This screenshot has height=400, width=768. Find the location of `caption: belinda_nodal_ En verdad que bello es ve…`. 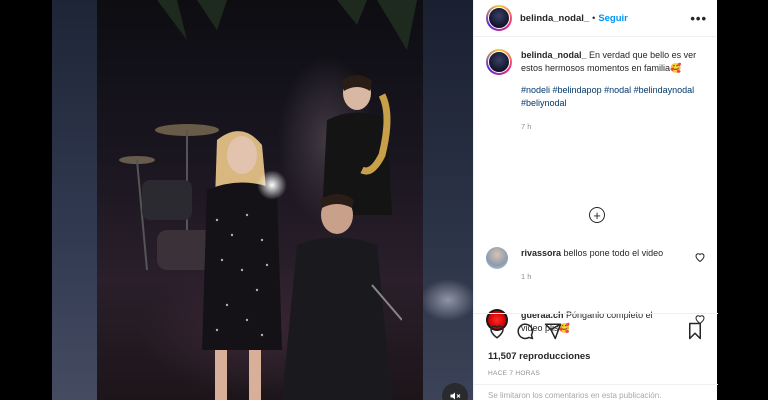

caption: belinda_nodal_ En verdad que bello es ve… is located at coordinates (594, 91).